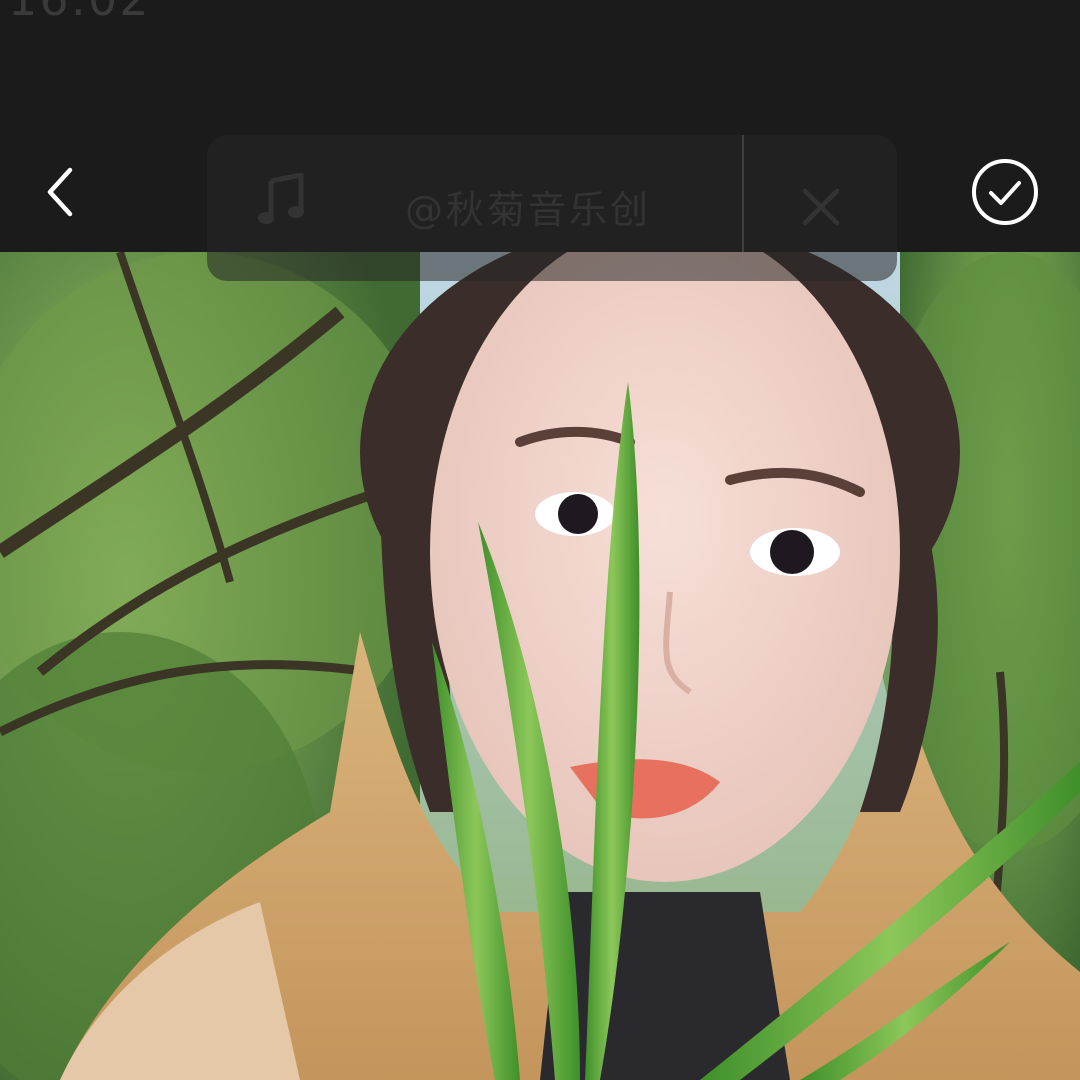 This screenshot has width=1080, height=1080. I want to click on back-button, so click(60, 192).